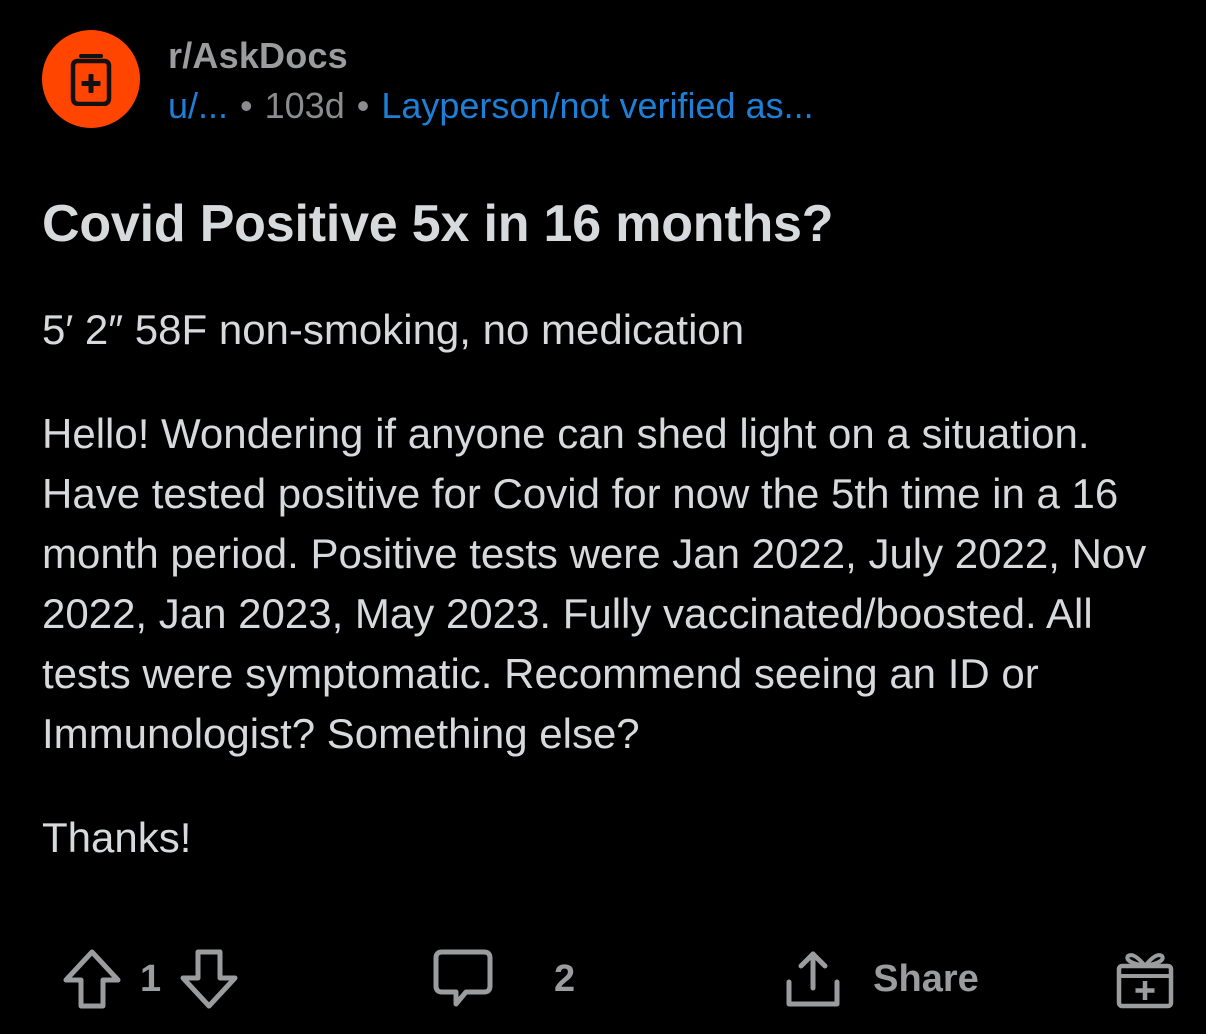 This screenshot has height=1034, width=1206. I want to click on post-body-closing: Thanks!, so click(117, 837).